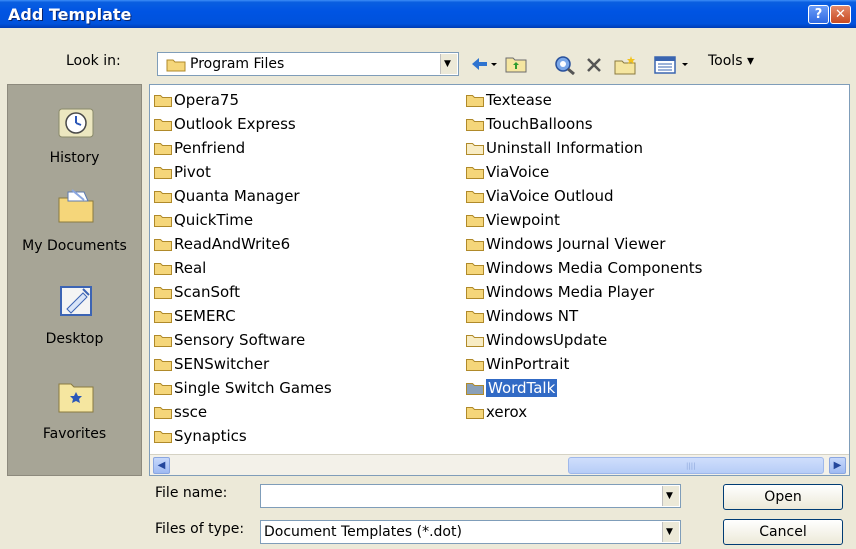 This screenshot has height=549, width=856. Describe the element at coordinates (550, 196) in the screenshot. I see `folder-name: ViaVoice Outloud` at that location.